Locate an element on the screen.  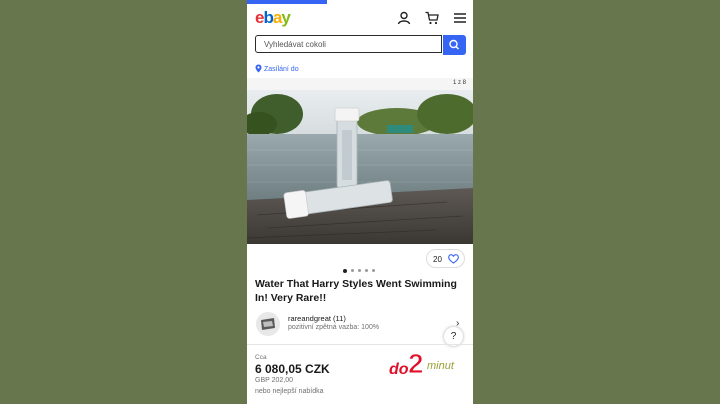
product-image is located at coordinates (360, 167).